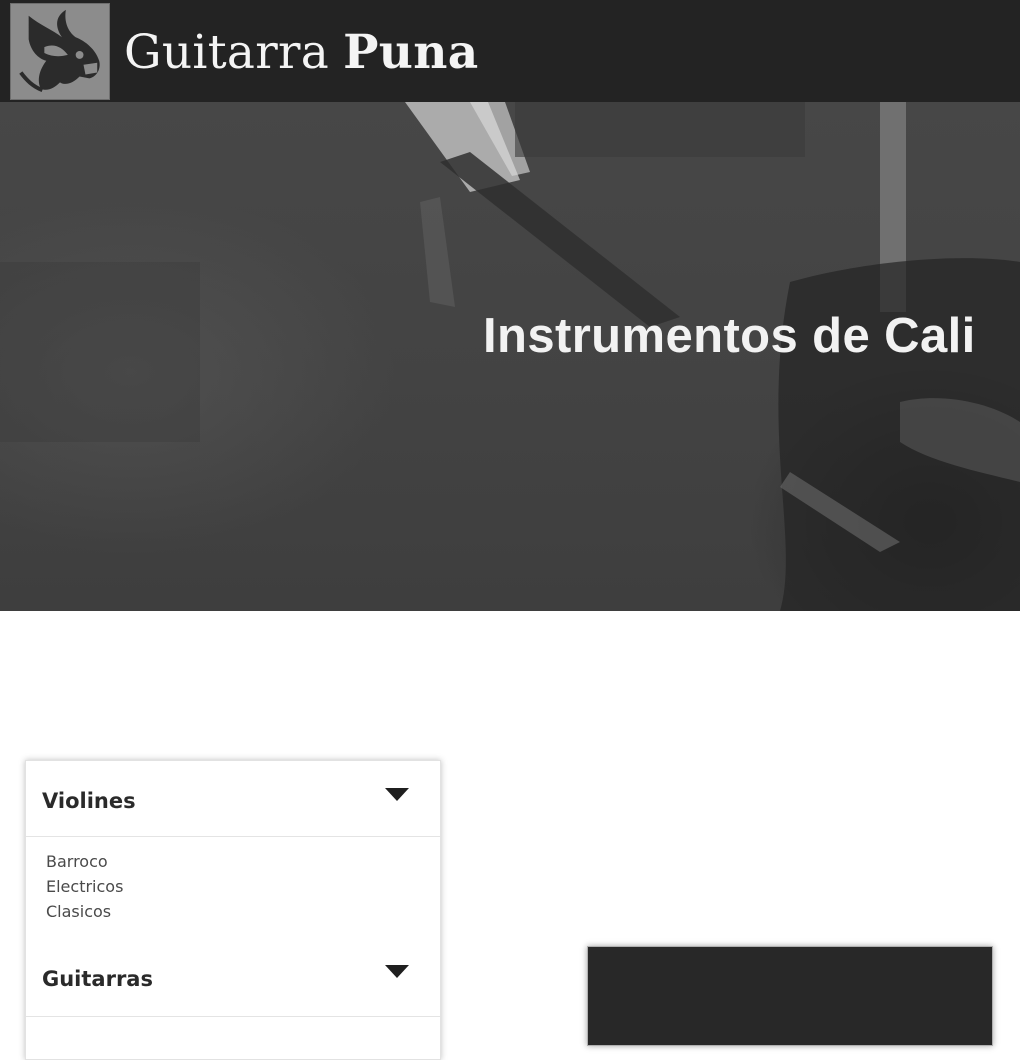 The width and height of the screenshot is (1020, 1060). What do you see at coordinates (227, 52) in the screenshot?
I see `brand-name-light: Guitarra` at bounding box center [227, 52].